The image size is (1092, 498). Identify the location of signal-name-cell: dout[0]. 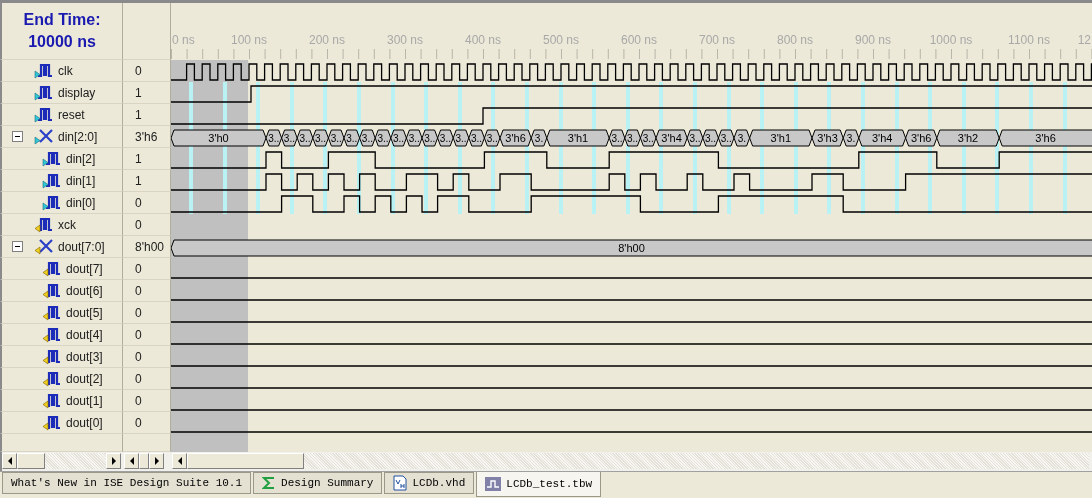
(61, 423).